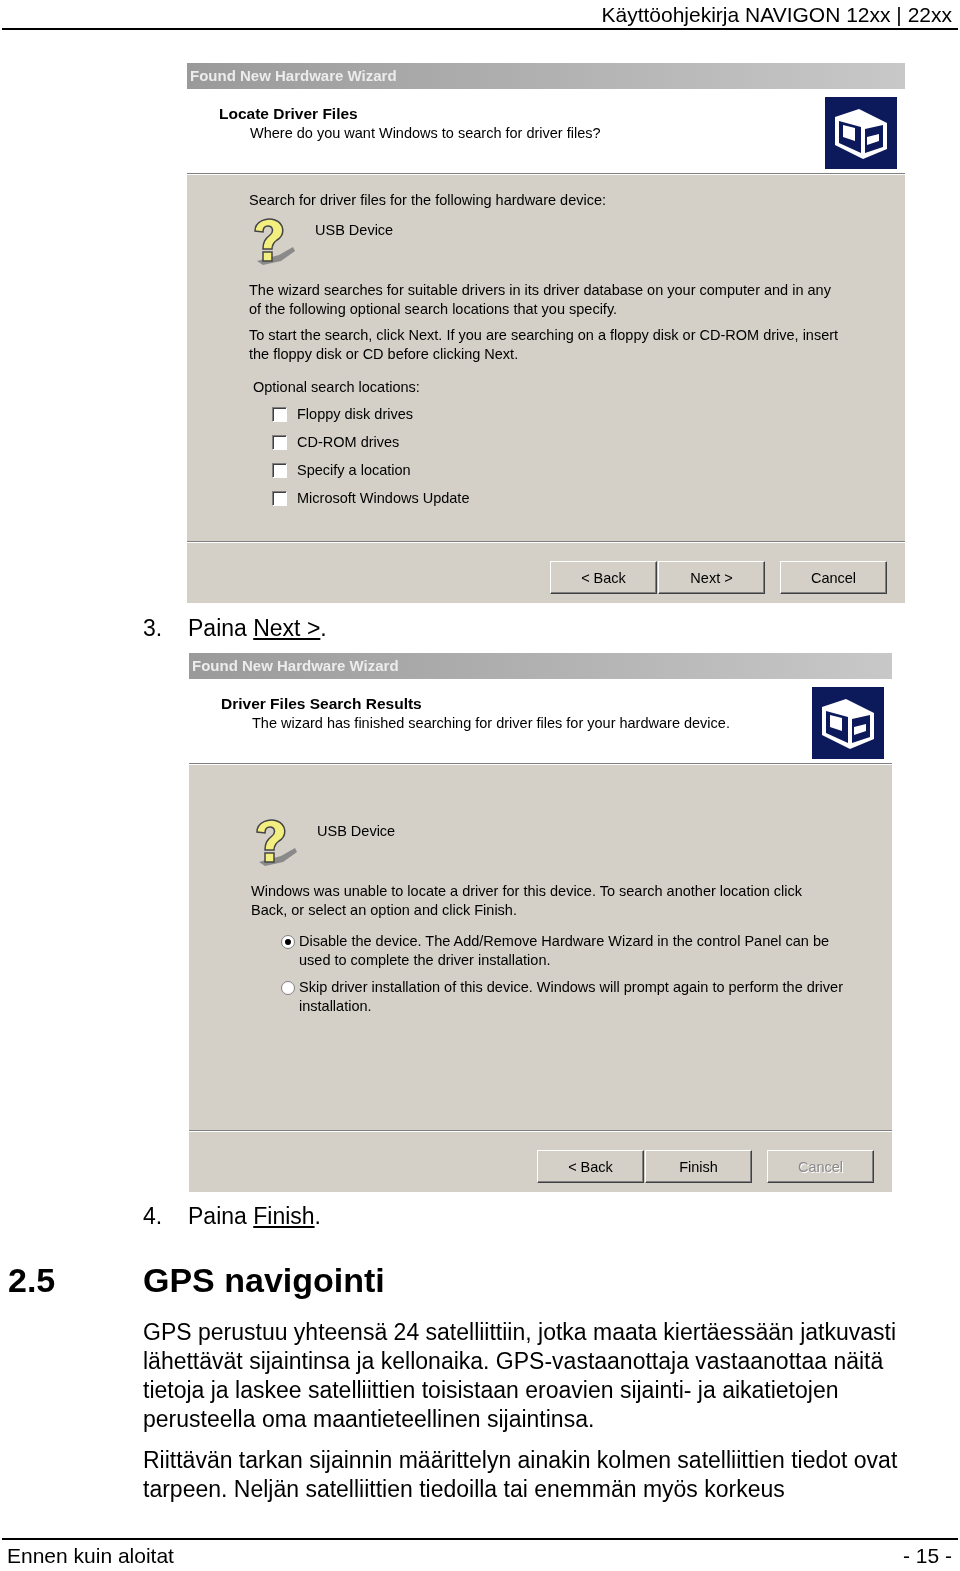 This screenshot has height=1571, width=960. What do you see at coordinates (698, 1166) in the screenshot?
I see `dialog-button: Finish` at bounding box center [698, 1166].